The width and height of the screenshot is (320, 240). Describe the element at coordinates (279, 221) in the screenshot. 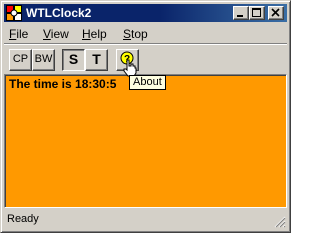

I see `resize-grip-icon` at that location.